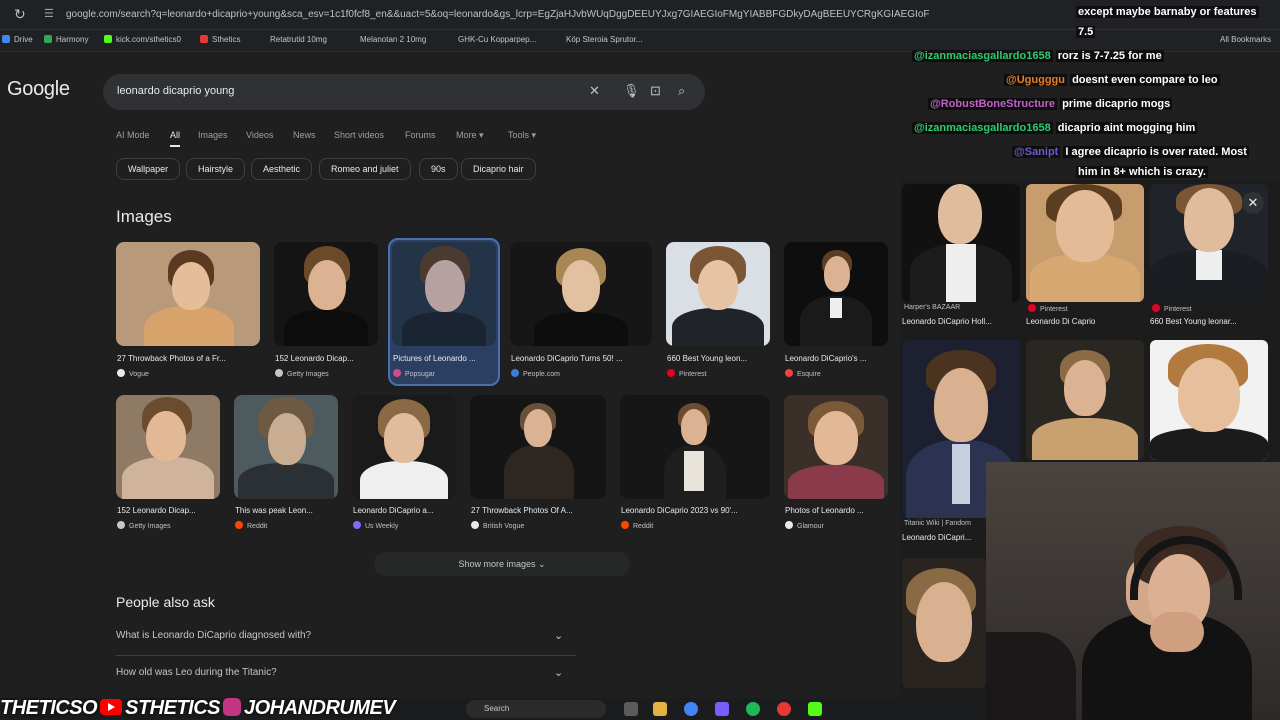 This screenshot has height=720, width=1280. Describe the element at coordinates (1253, 203) in the screenshot. I see `close-icon: ✕` at that location.